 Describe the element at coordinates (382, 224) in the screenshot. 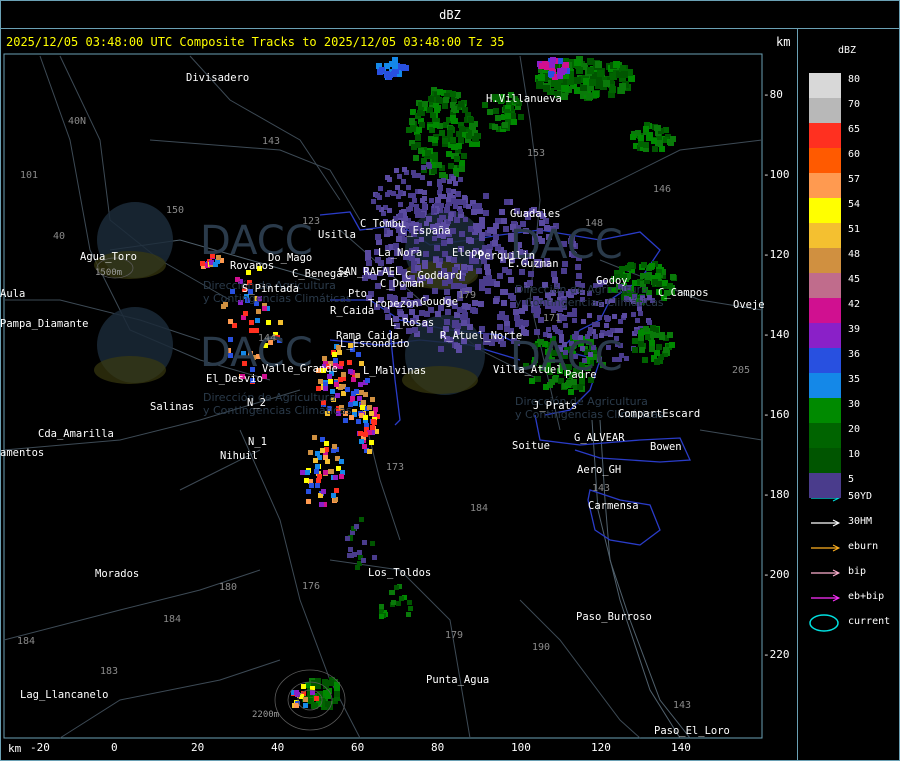

I see `place-label: C_Tombu` at that location.